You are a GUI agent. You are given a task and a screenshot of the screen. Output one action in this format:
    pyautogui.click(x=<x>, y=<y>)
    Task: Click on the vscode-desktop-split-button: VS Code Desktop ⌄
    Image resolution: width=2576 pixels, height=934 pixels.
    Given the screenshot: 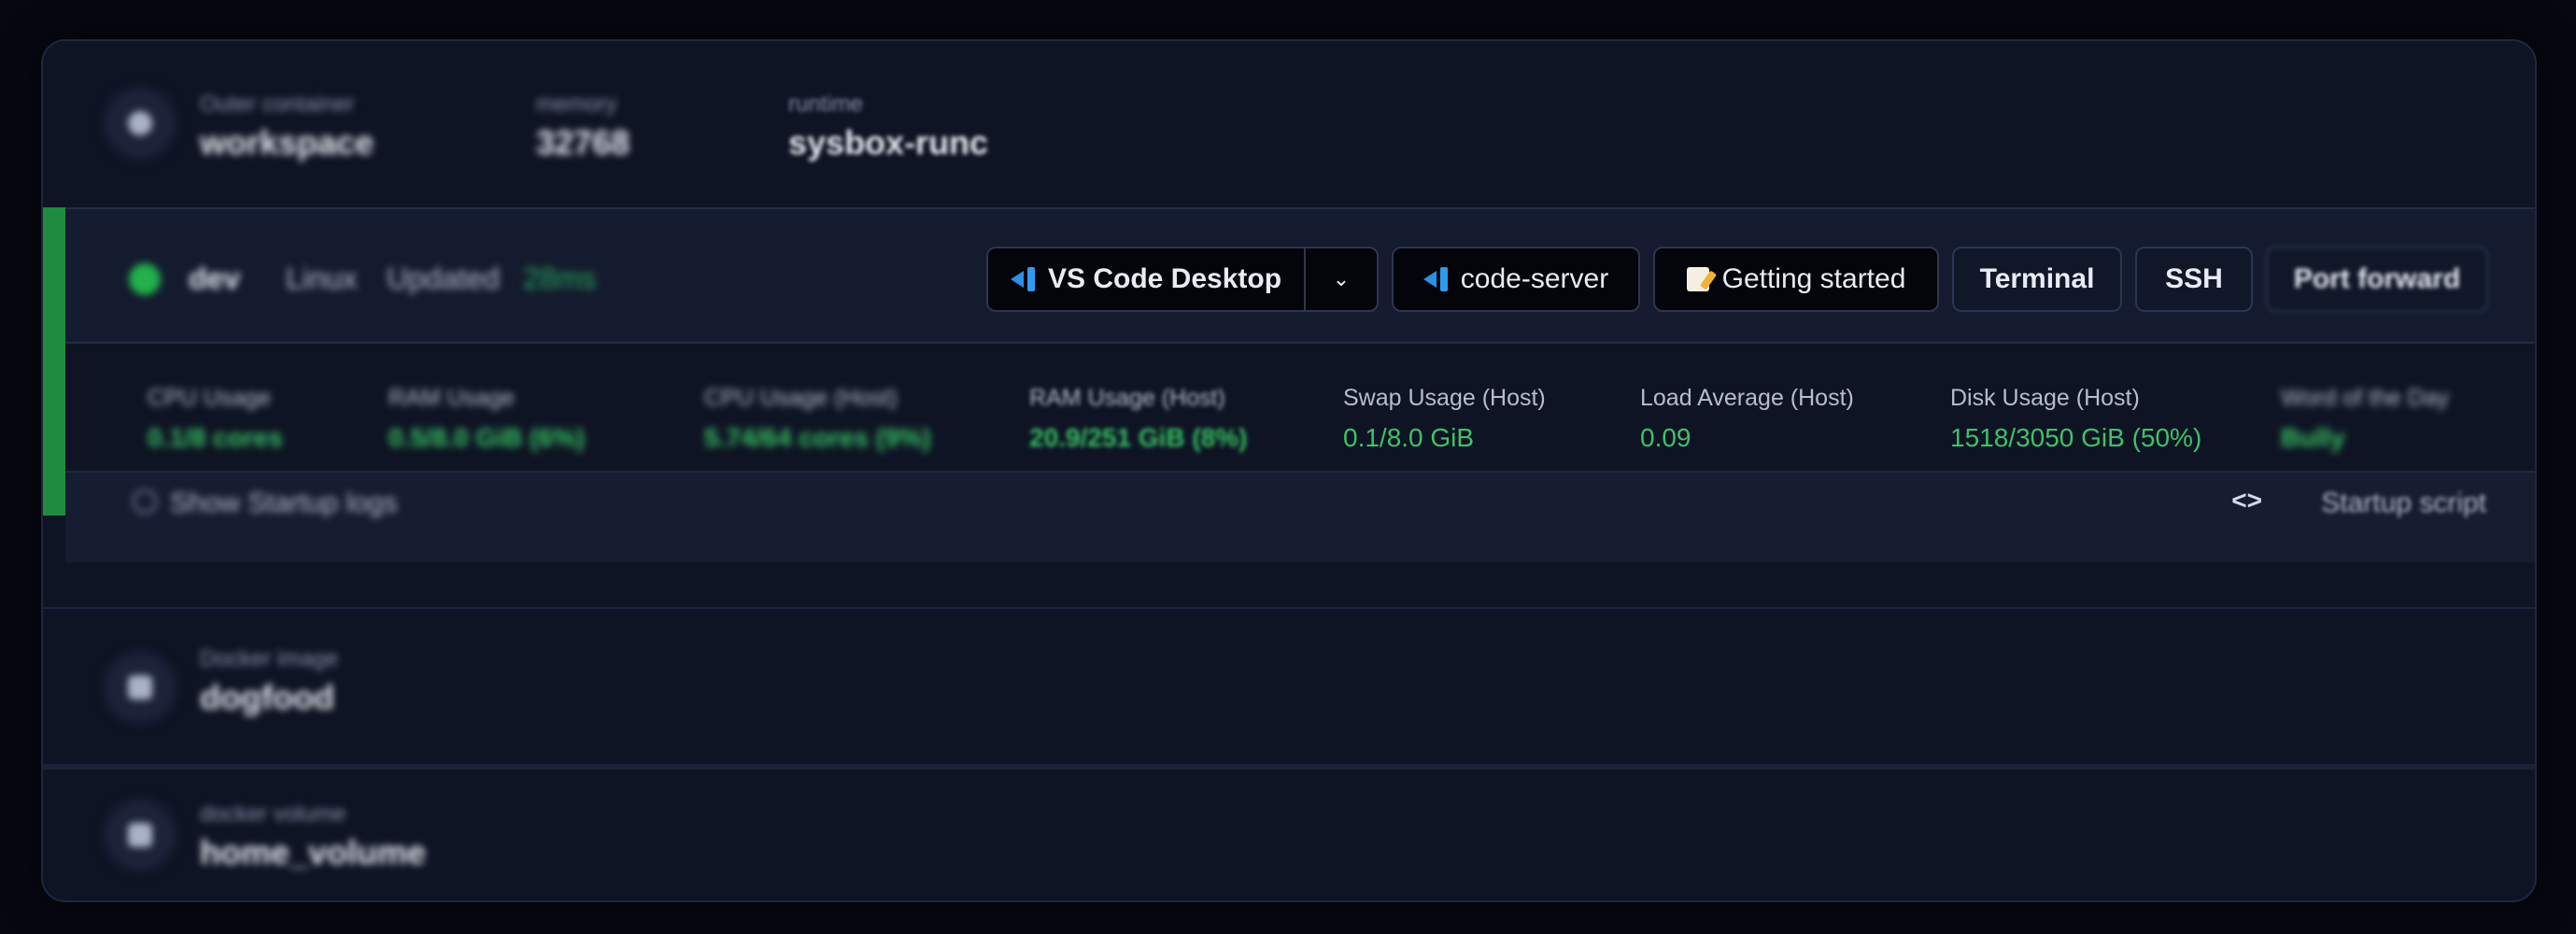 What is the action you would take?
    pyautogui.click(x=1182, y=279)
    